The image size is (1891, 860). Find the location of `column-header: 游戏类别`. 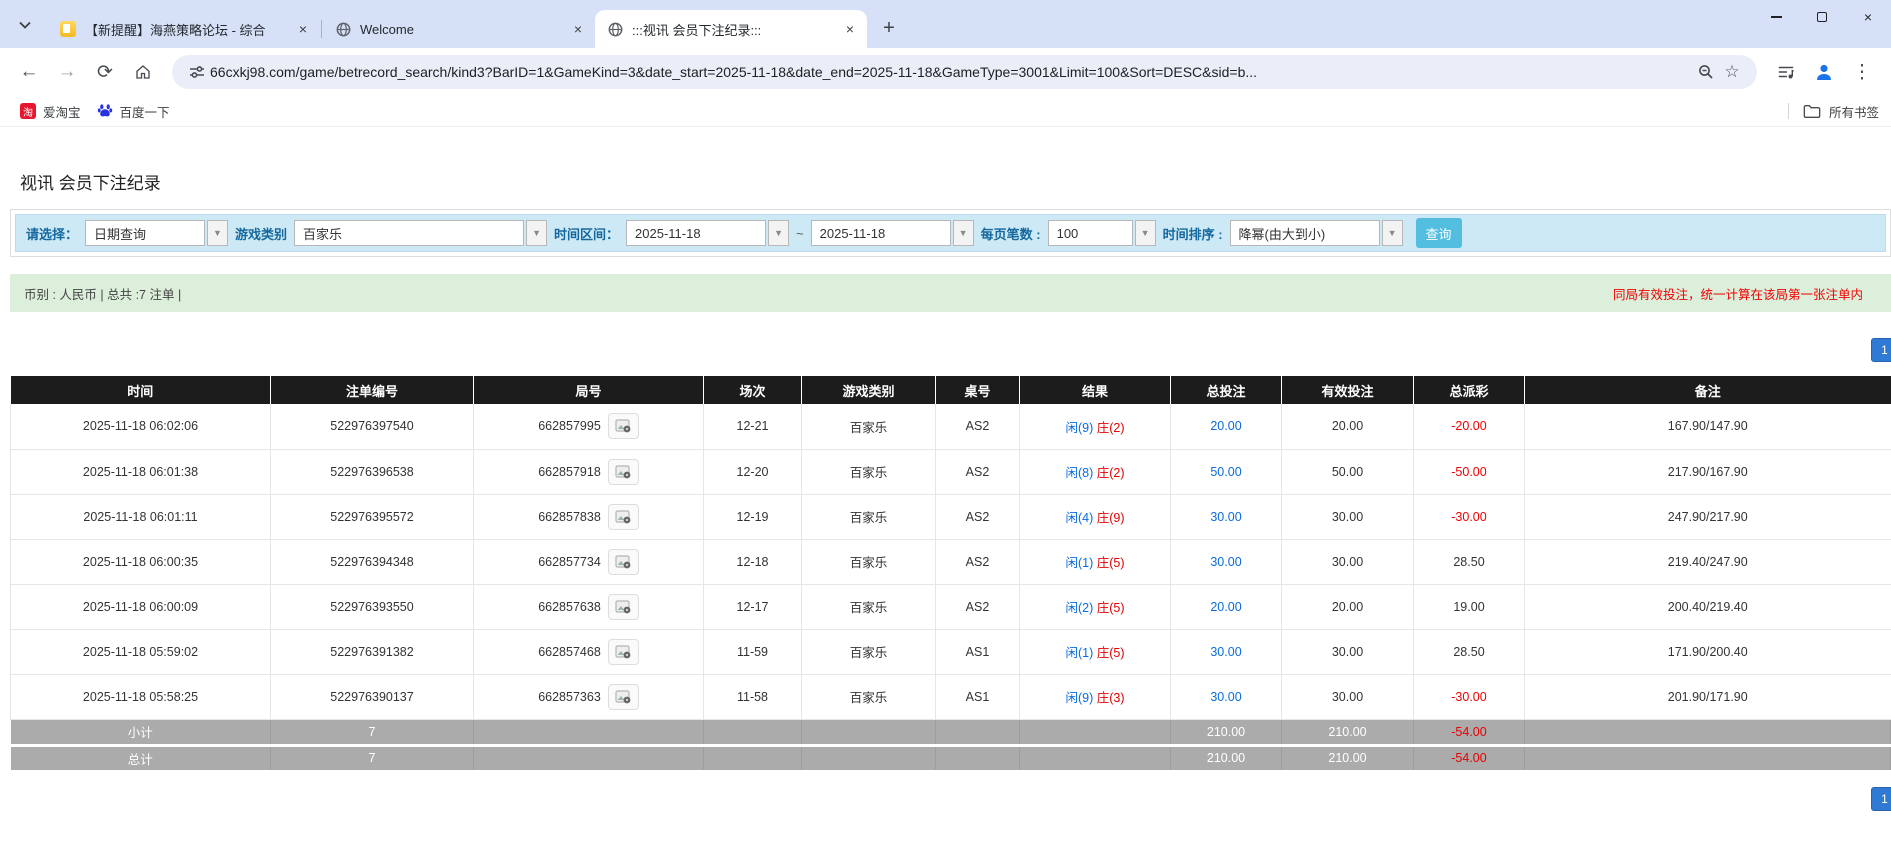

column-header: 游戏类别 is located at coordinates (868, 390).